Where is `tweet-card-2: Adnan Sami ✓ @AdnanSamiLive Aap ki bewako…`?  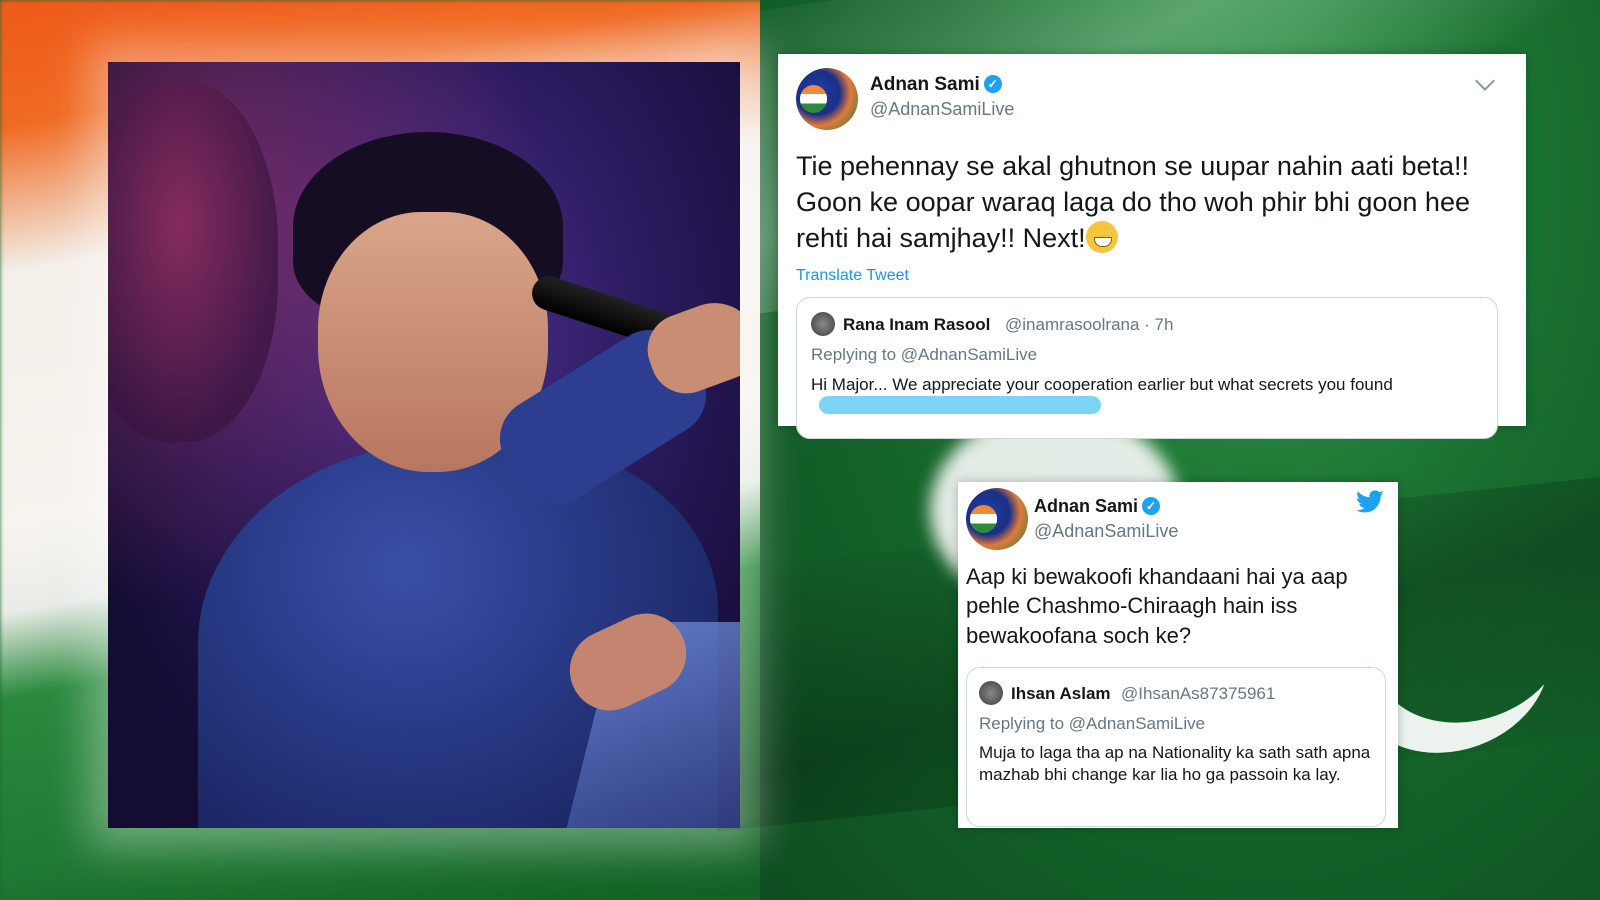 tweet-card-2: Adnan Sami ✓ @AdnanSamiLive Aap ki bewako… is located at coordinates (1178, 655).